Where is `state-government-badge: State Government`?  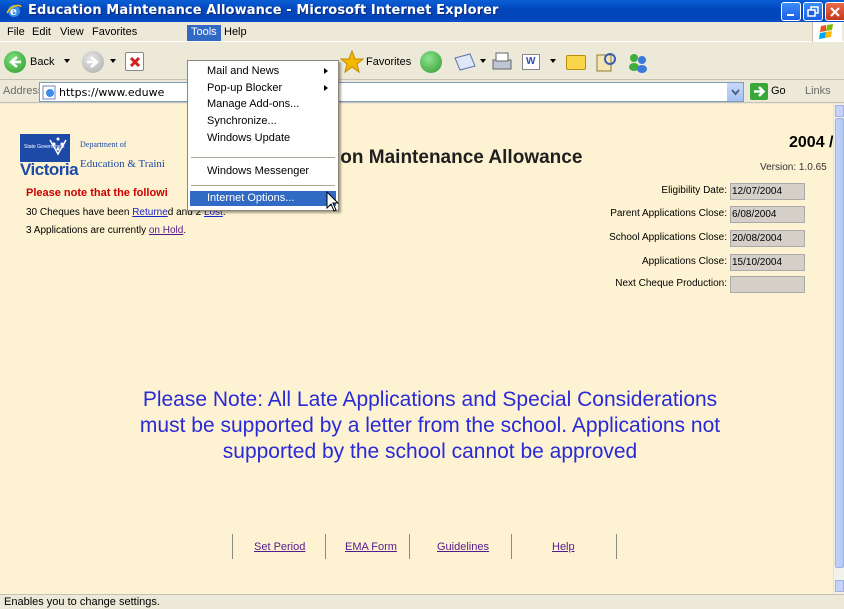 state-government-badge: State Government is located at coordinates (45, 148).